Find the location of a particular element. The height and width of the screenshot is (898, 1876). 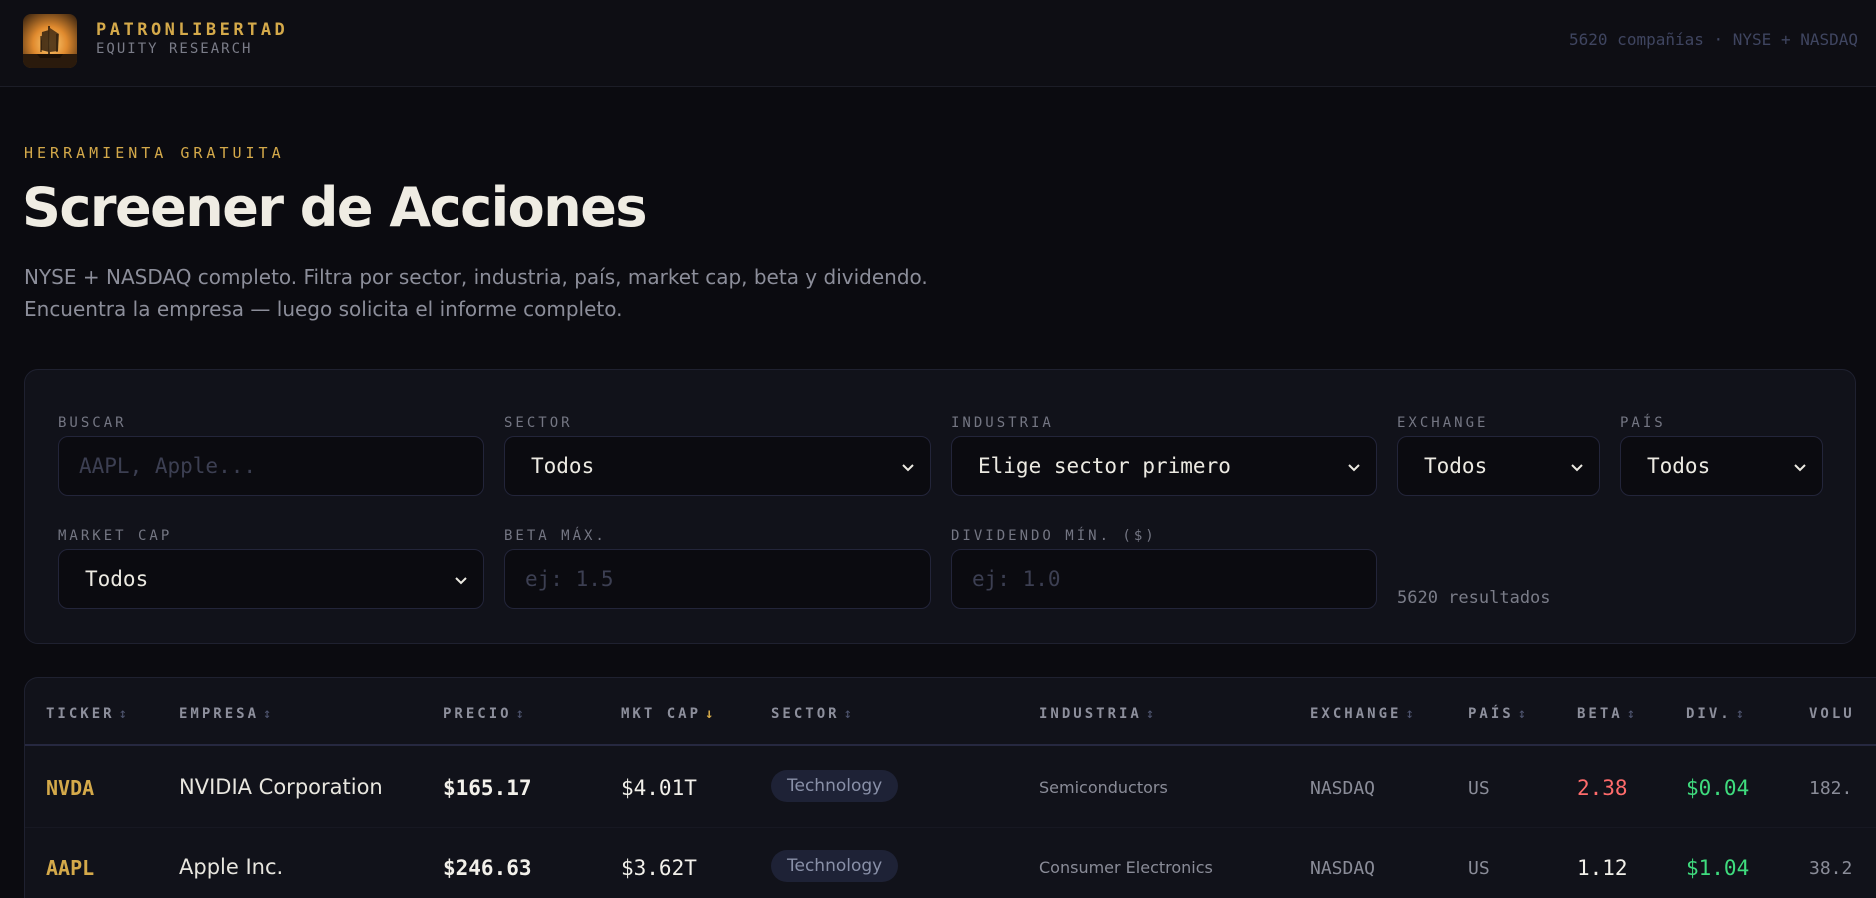

column-header-label: VOLU is located at coordinates (1832, 714).